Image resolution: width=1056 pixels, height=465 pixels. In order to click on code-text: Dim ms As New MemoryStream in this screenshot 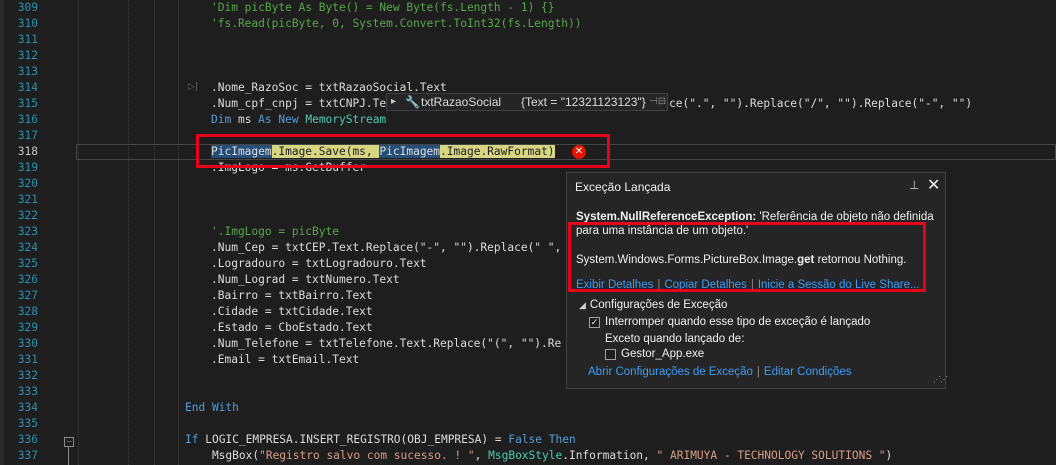, I will do `click(298, 120)`.